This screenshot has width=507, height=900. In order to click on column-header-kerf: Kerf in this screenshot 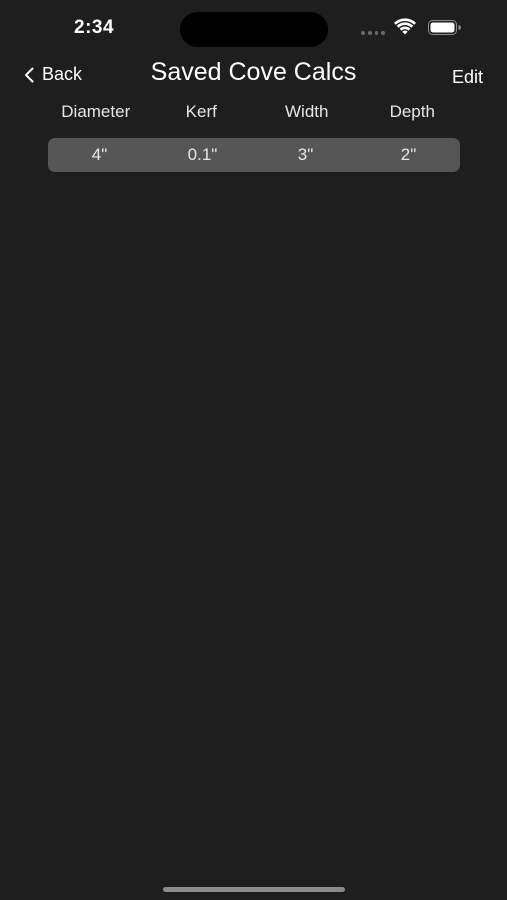, I will do `click(201, 111)`.